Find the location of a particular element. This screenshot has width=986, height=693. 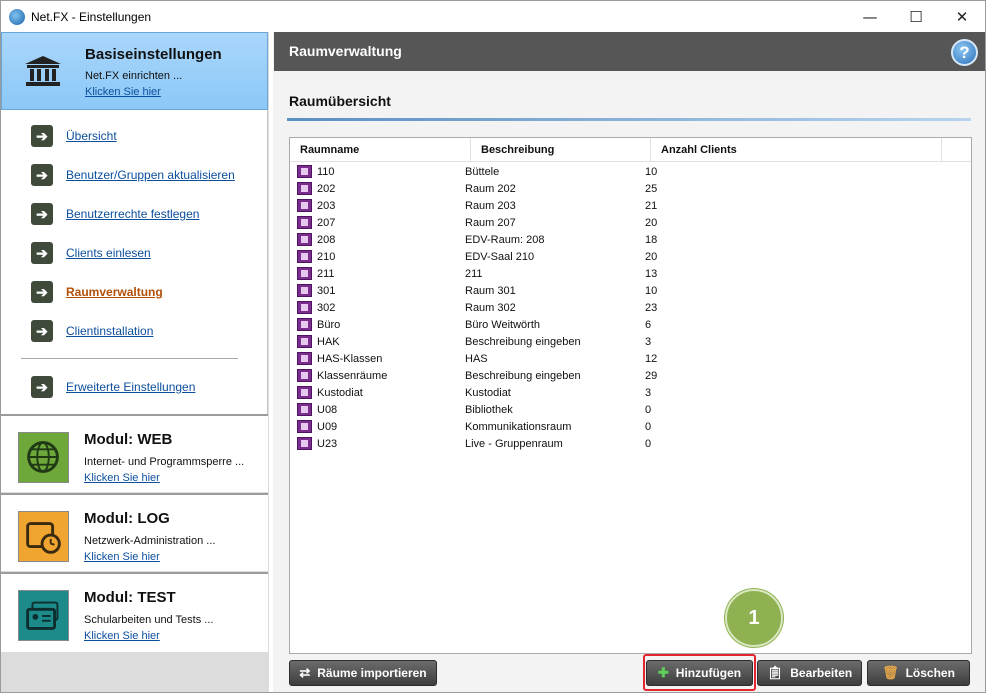

window-title: Net.FX - Einstellungen is located at coordinates (91, 16).